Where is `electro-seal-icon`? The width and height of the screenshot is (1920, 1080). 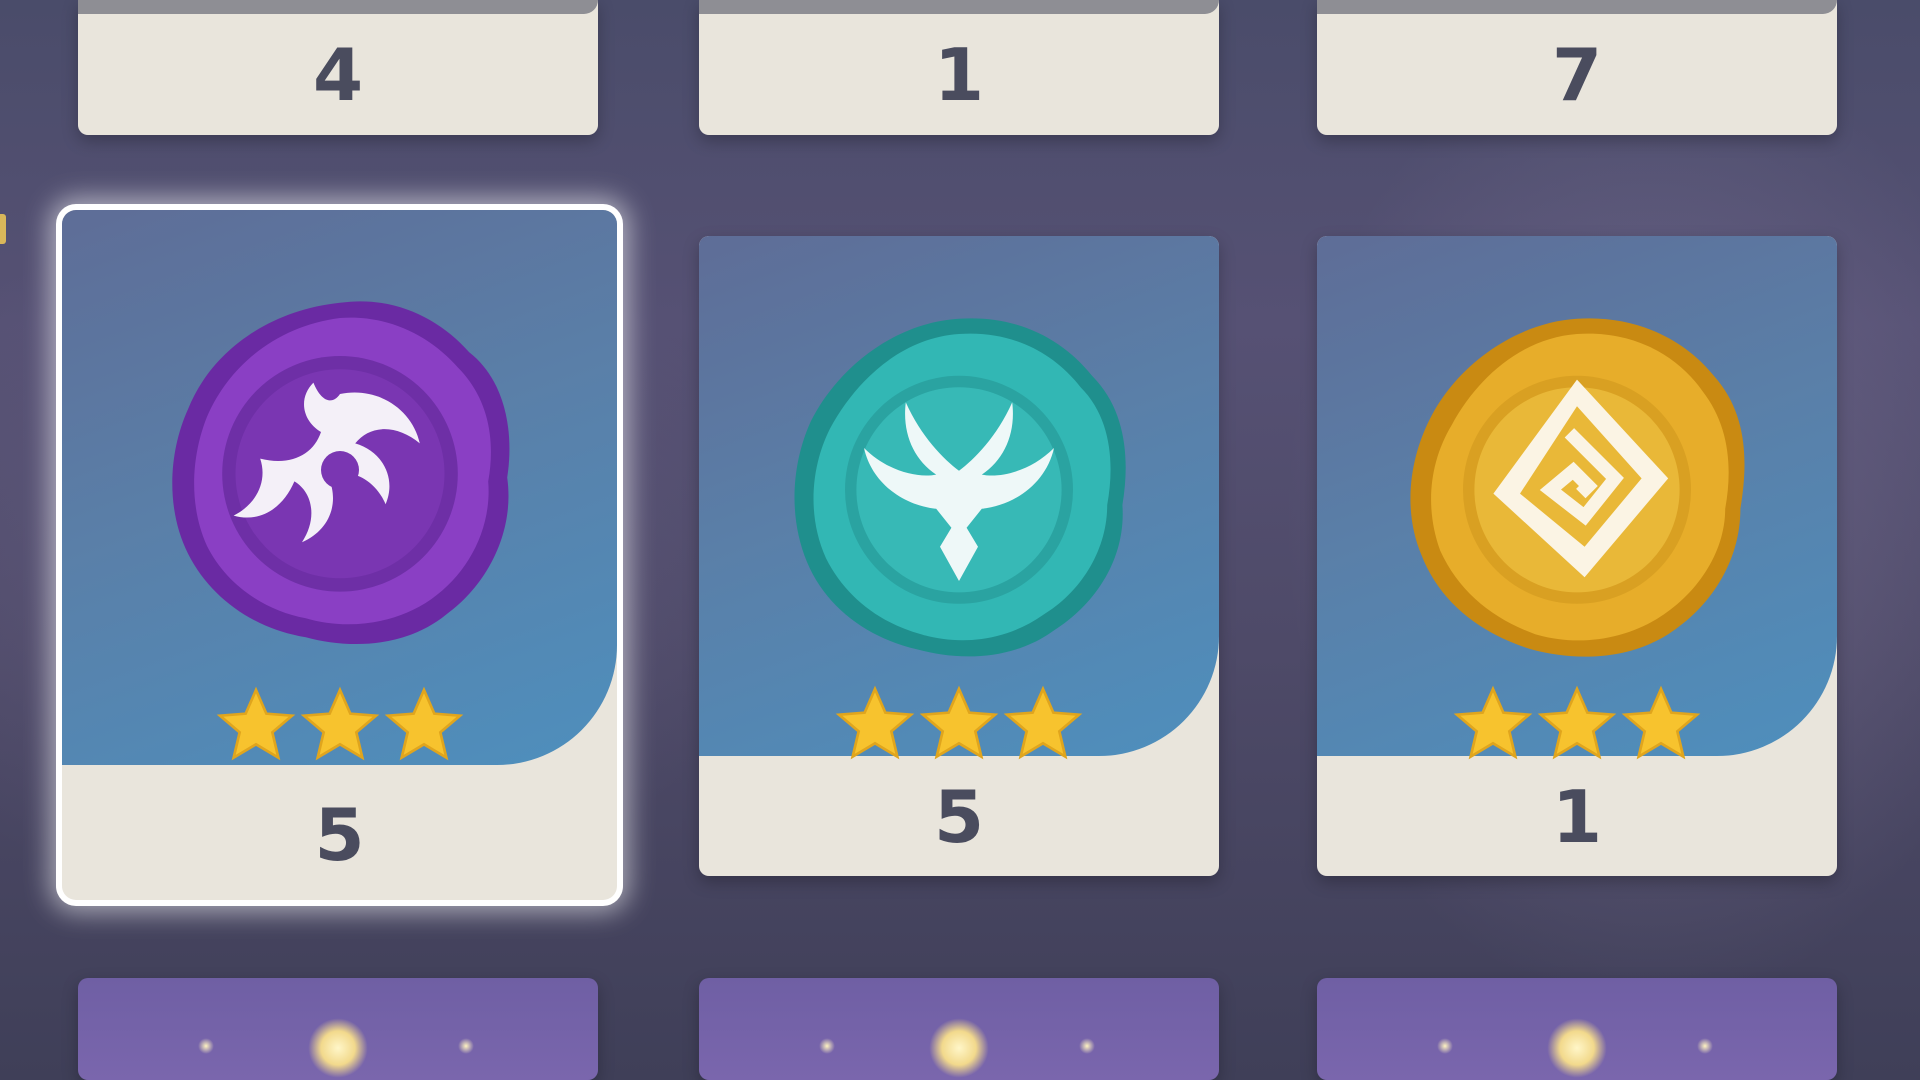 electro-seal-icon is located at coordinates (340, 470).